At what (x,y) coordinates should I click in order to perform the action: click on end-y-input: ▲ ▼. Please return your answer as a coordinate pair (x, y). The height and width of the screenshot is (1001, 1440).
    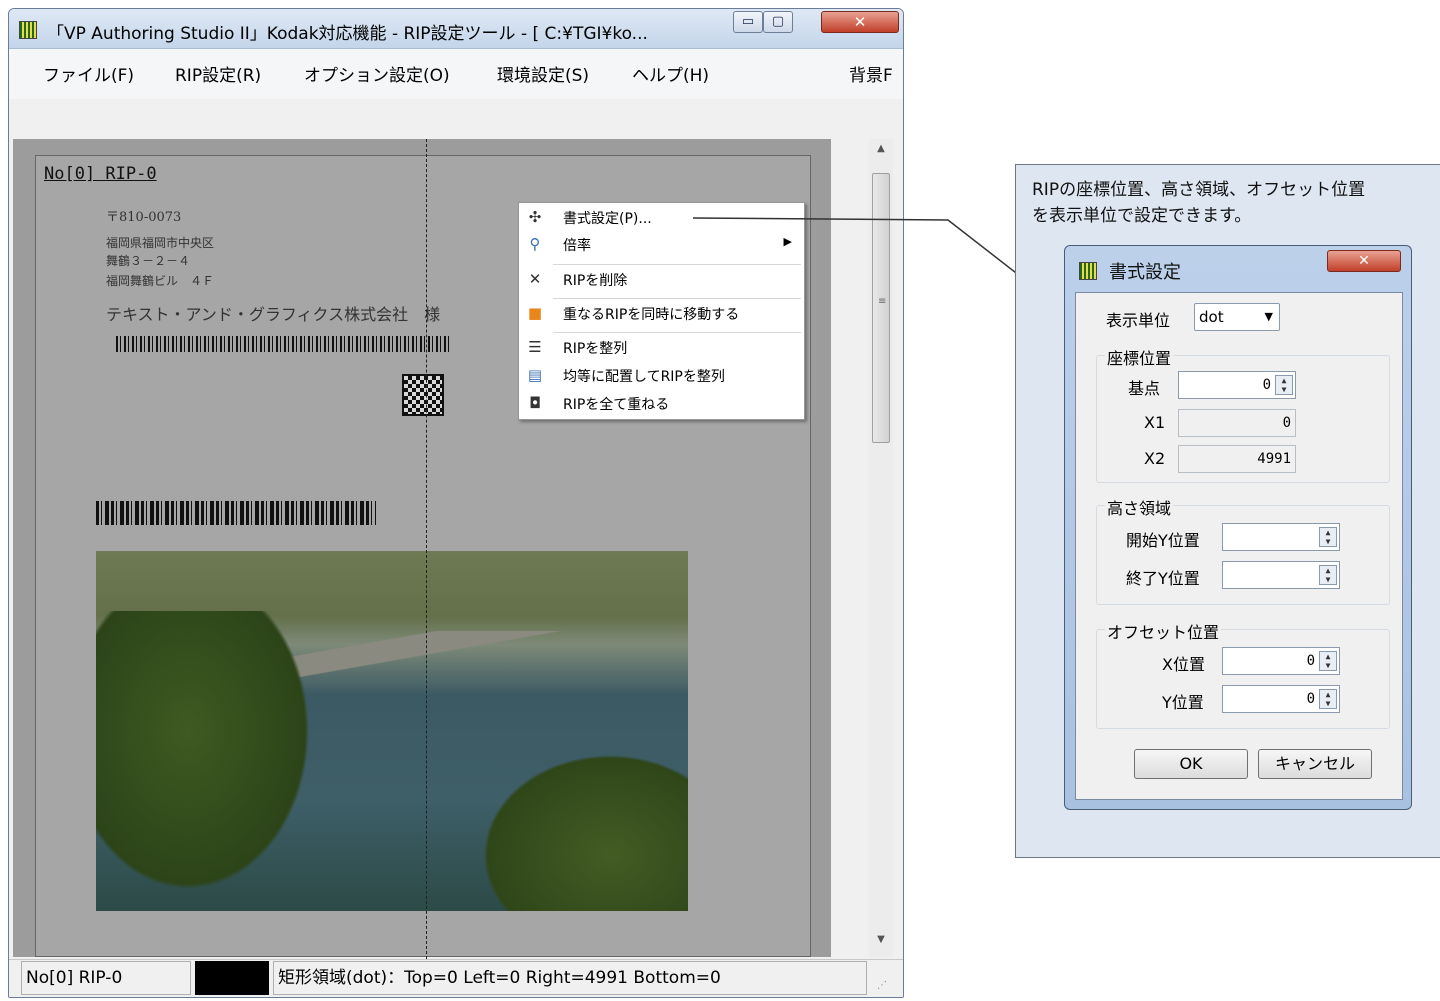
    Looking at the image, I should click on (1281, 575).